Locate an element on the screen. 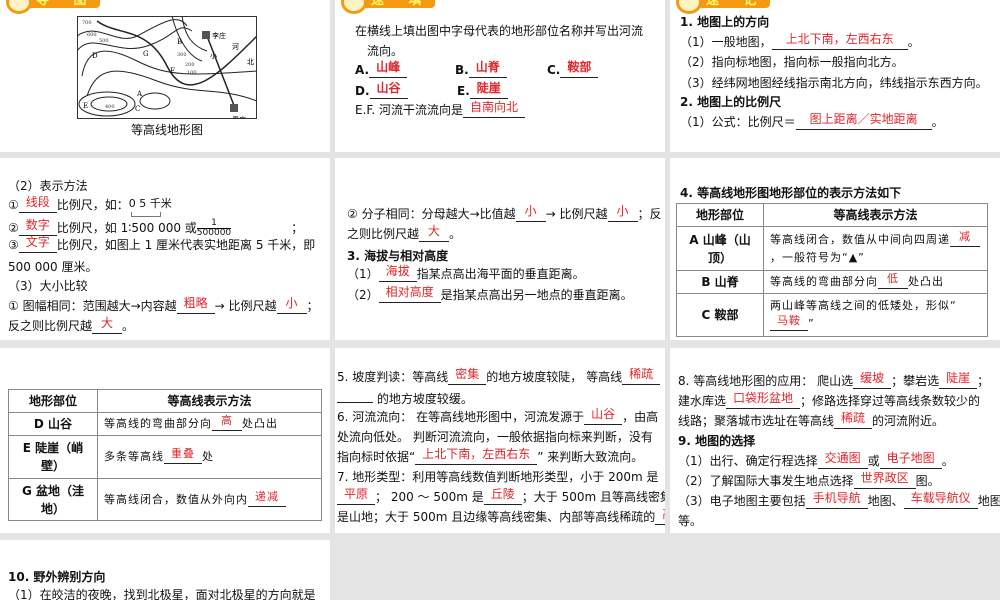  answer-text: 世界政区 is located at coordinates (884, 478).